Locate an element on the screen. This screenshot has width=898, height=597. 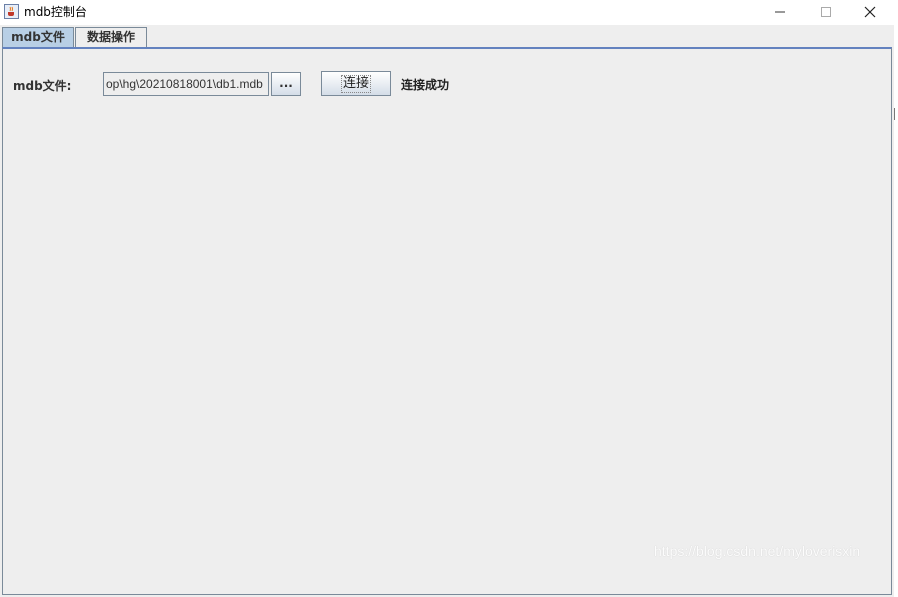
connect-button: 连接 is located at coordinates (356, 83).